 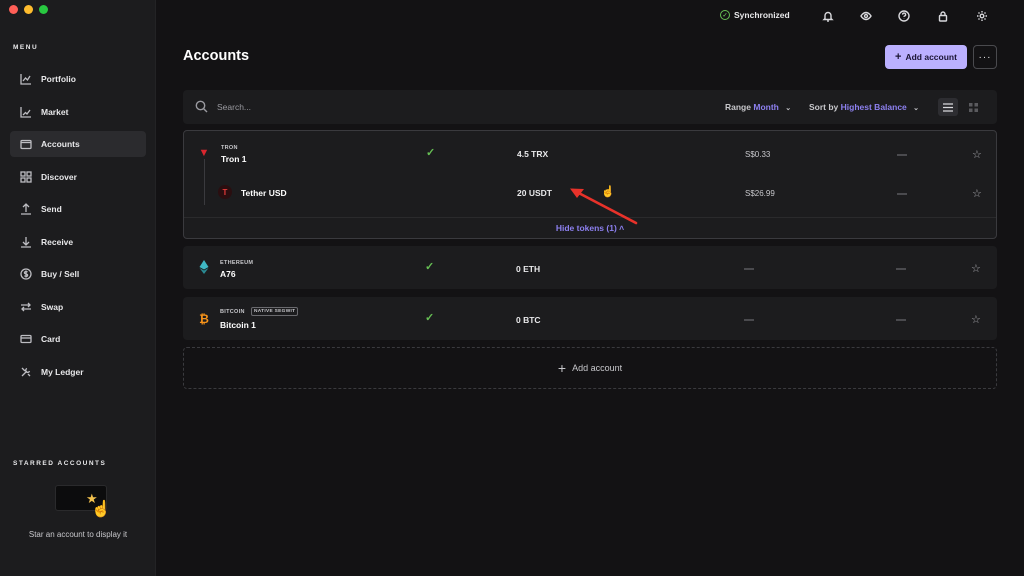 What do you see at coordinates (865, 15) in the screenshot?
I see `eye-icon` at bounding box center [865, 15].